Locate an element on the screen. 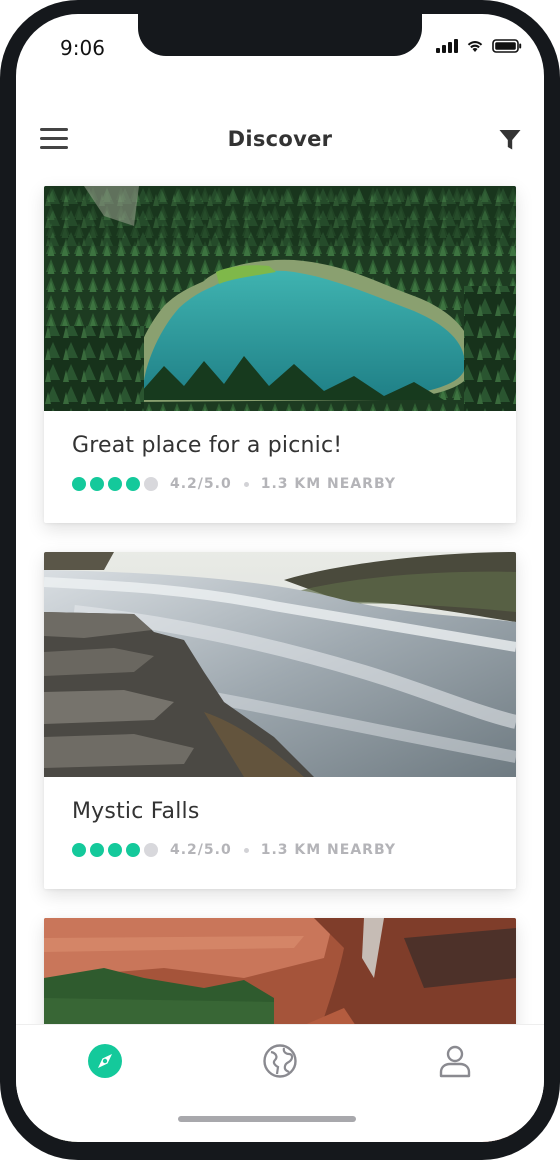  filter-icon is located at coordinates (510, 140).